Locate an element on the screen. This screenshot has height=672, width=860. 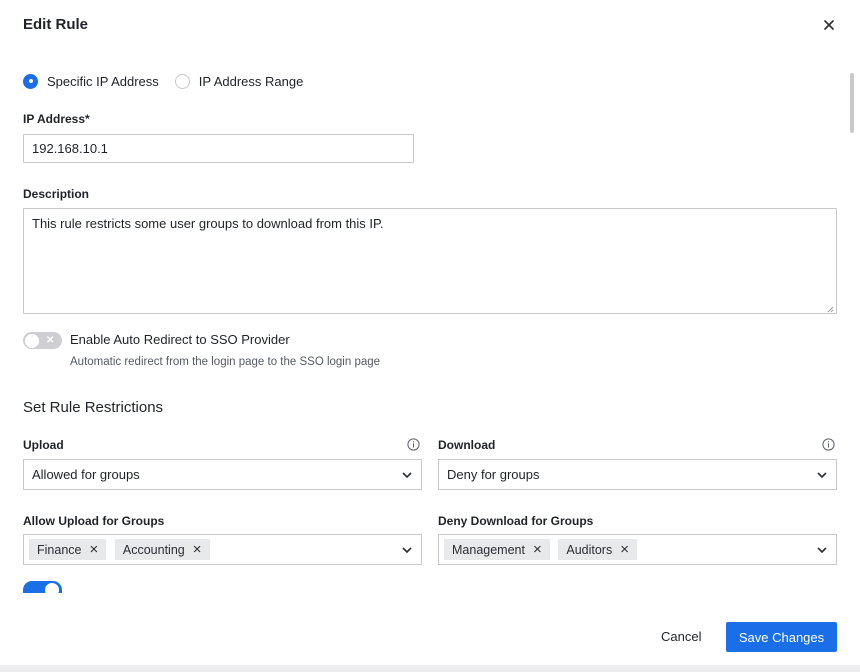
download-groups-multiselect: Management × Auditors × is located at coordinates (637, 549).